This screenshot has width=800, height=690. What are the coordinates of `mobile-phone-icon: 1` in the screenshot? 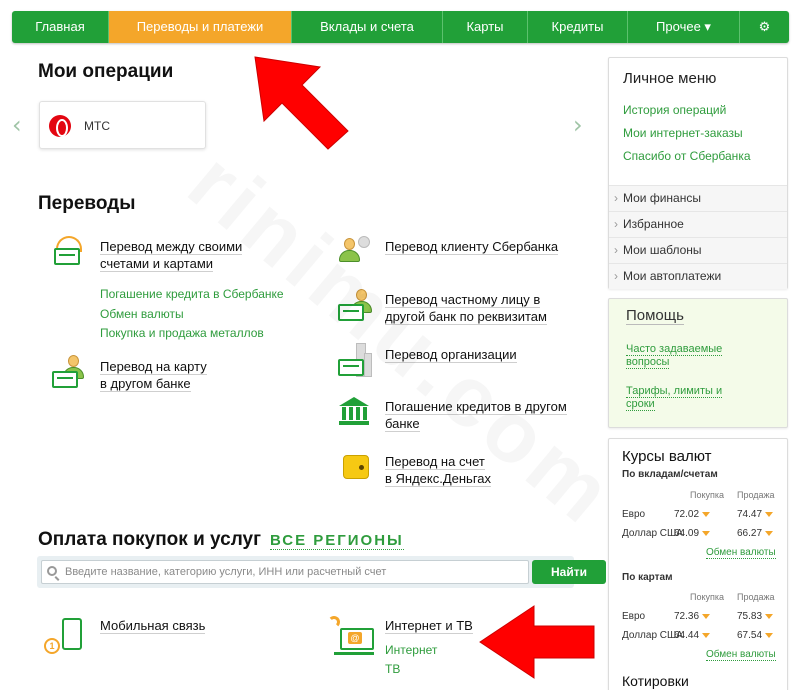 It's located at (64, 638).